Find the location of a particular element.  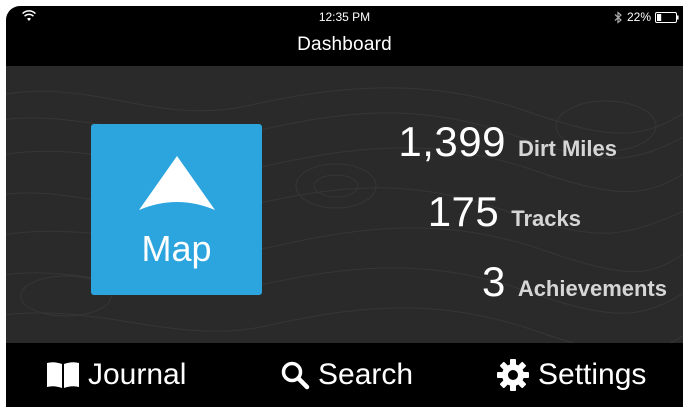

map-button-label: Map is located at coordinates (176, 248).